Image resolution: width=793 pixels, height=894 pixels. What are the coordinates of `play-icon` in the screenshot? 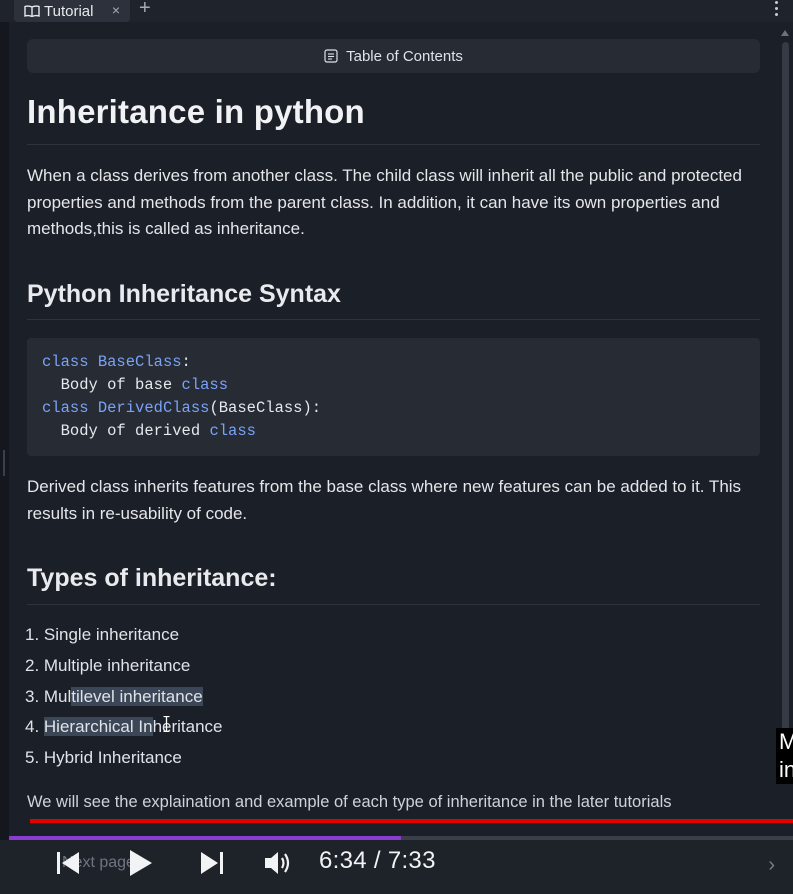 It's located at (141, 863).